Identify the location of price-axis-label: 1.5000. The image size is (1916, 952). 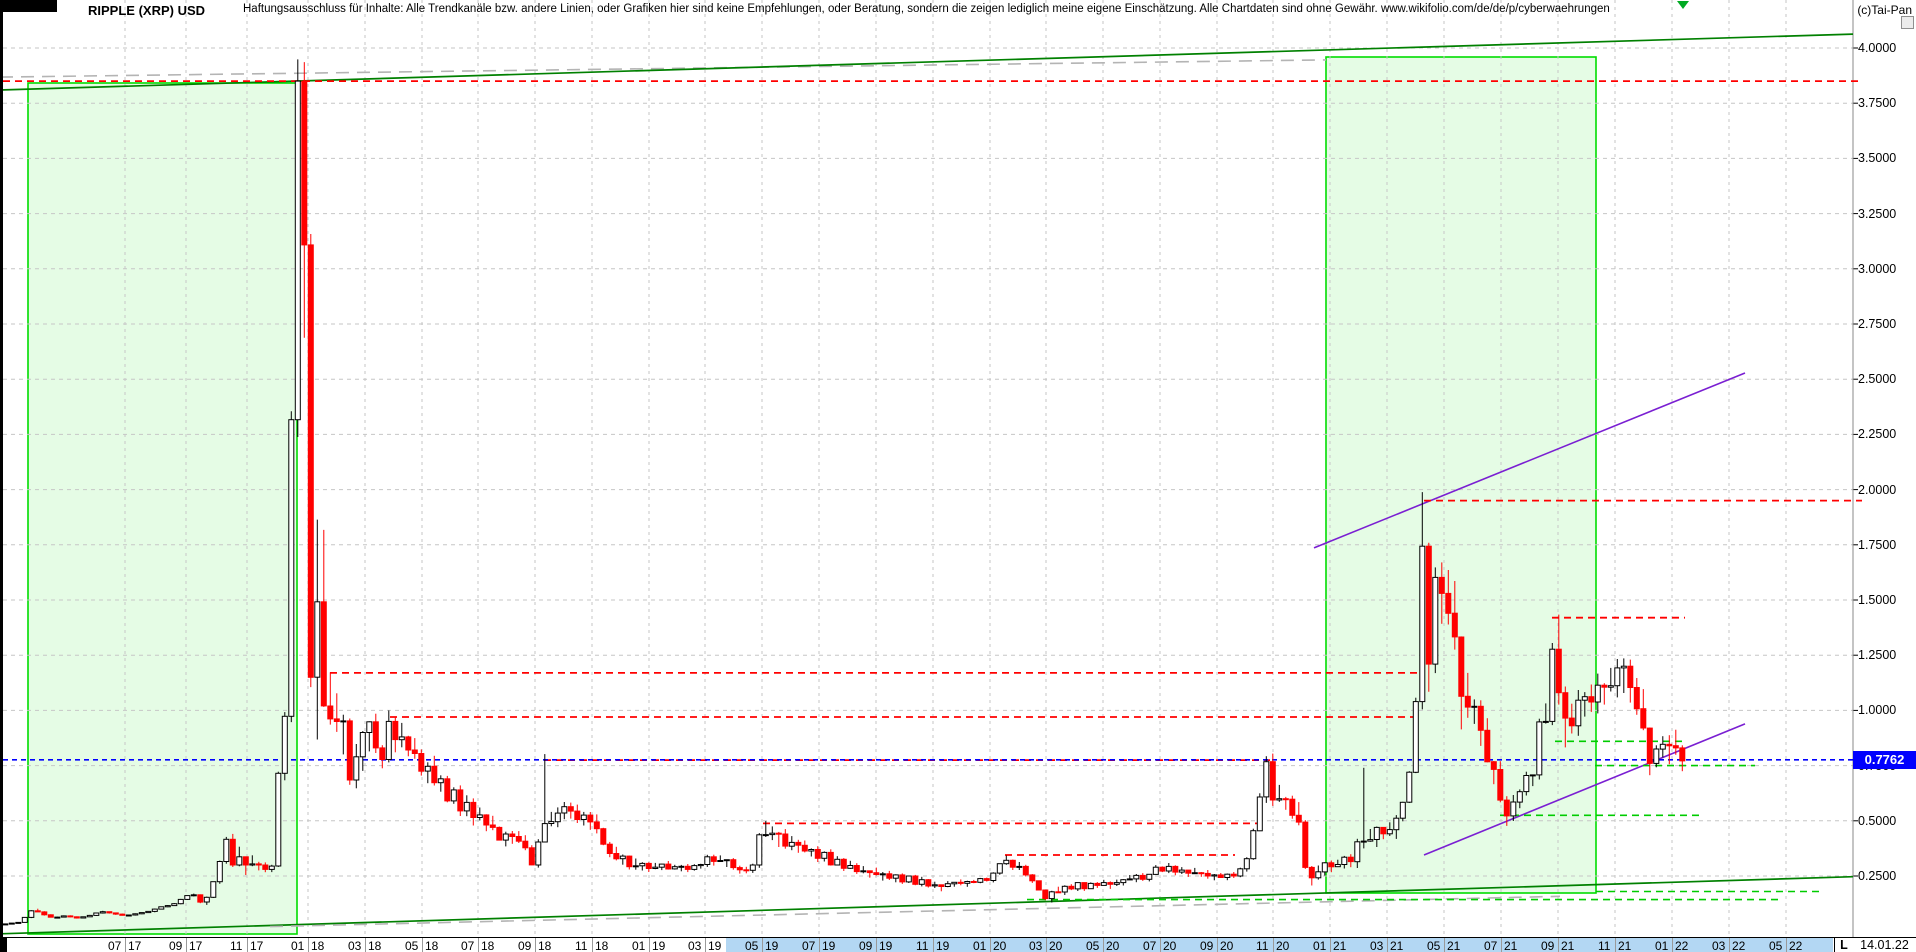
(1877, 600).